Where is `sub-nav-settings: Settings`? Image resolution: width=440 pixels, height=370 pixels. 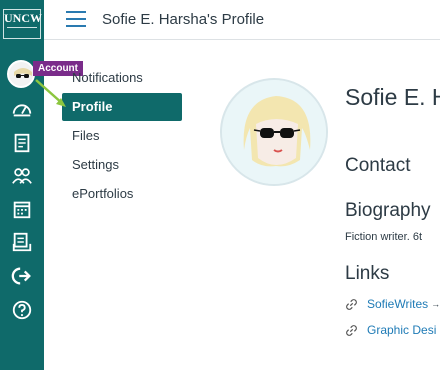 sub-nav-settings: Settings is located at coordinates (122, 165).